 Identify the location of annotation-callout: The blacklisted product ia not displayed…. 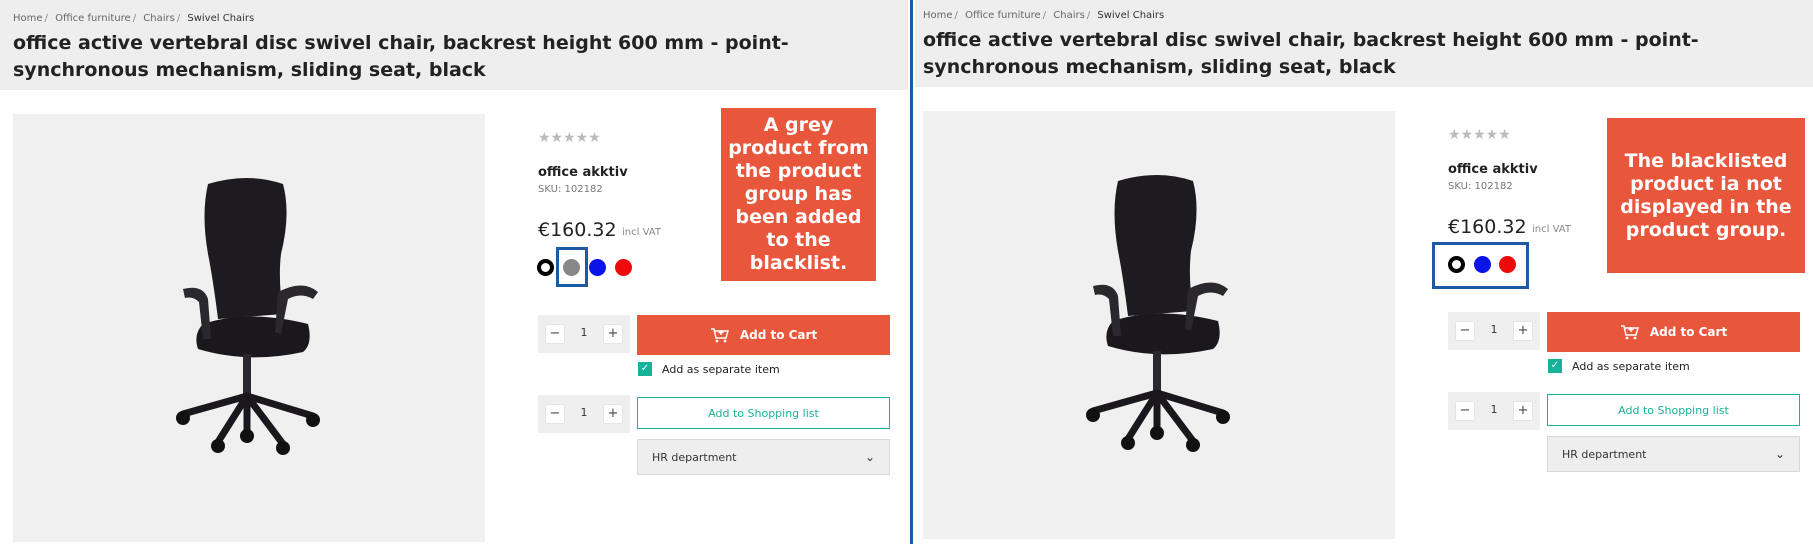
(1706, 195).